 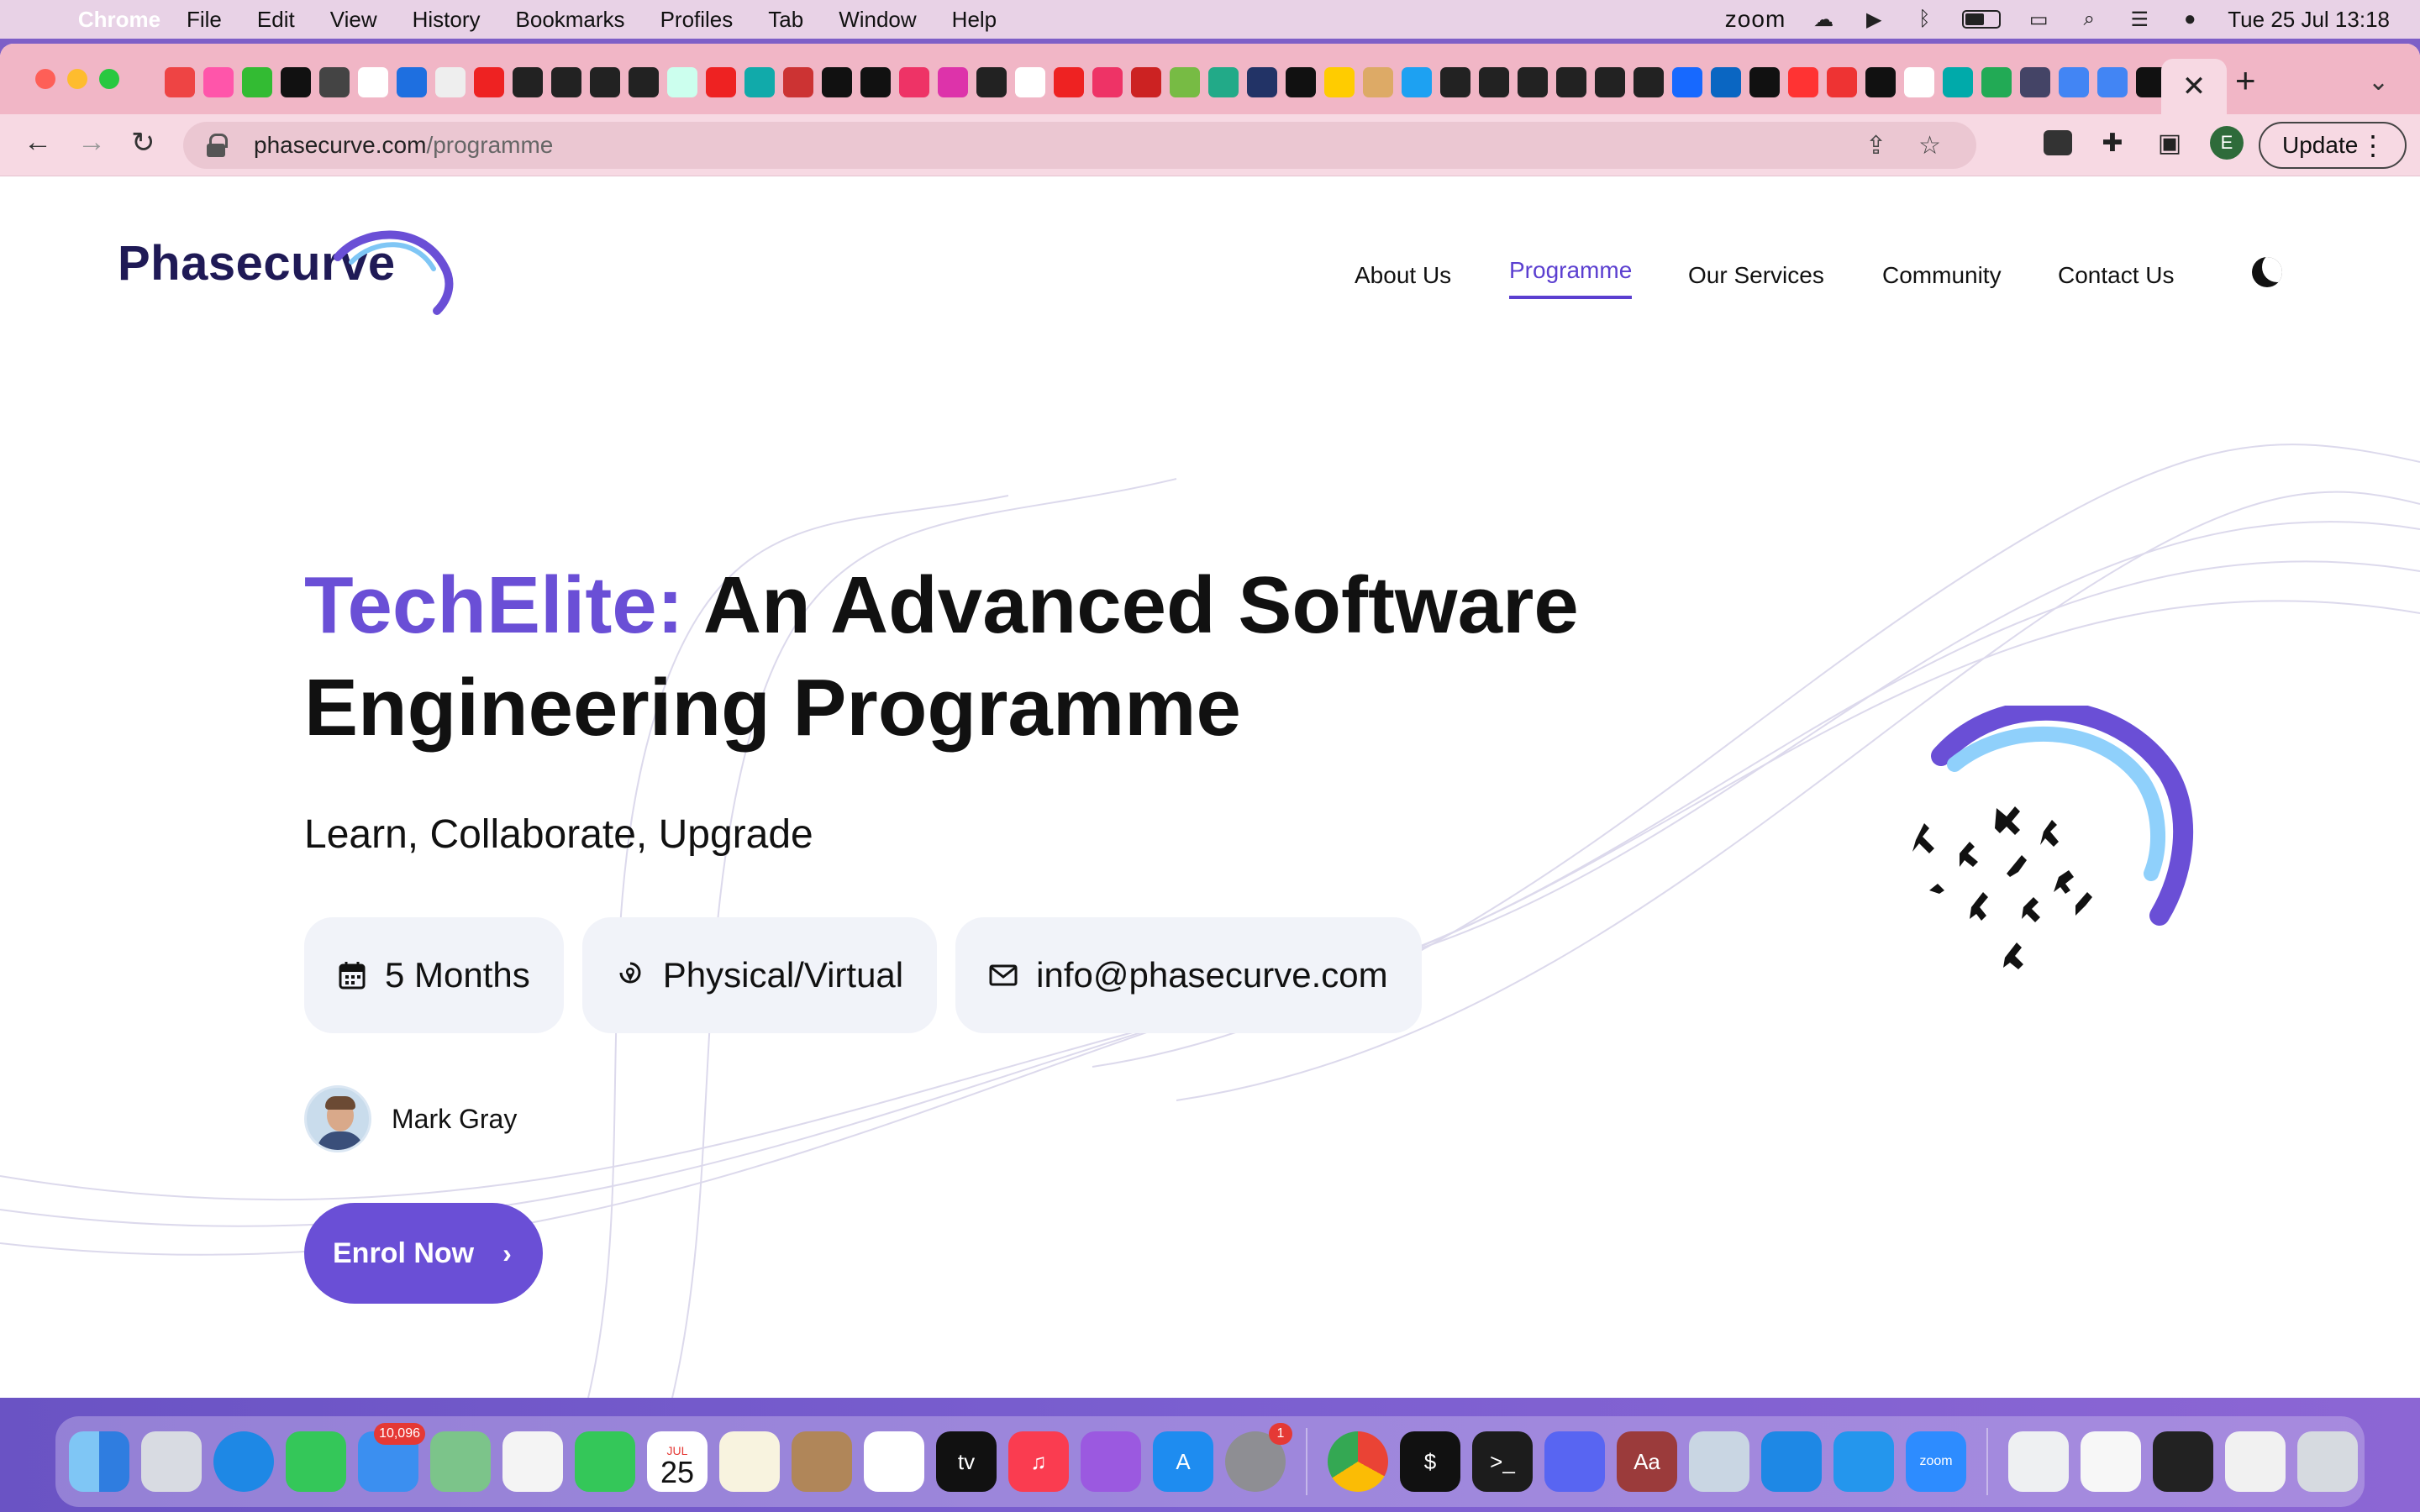 What do you see at coordinates (877, 20) in the screenshot?
I see `menu-window: Window` at bounding box center [877, 20].